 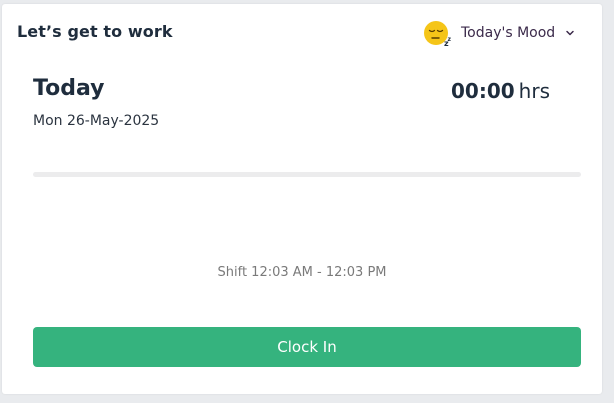 What do you see at coordinates (302, 272) in the screenshot?
I see `shift-timing: Shift 12:03 AM - 12:03 PM` at bounding box center [302, 272].